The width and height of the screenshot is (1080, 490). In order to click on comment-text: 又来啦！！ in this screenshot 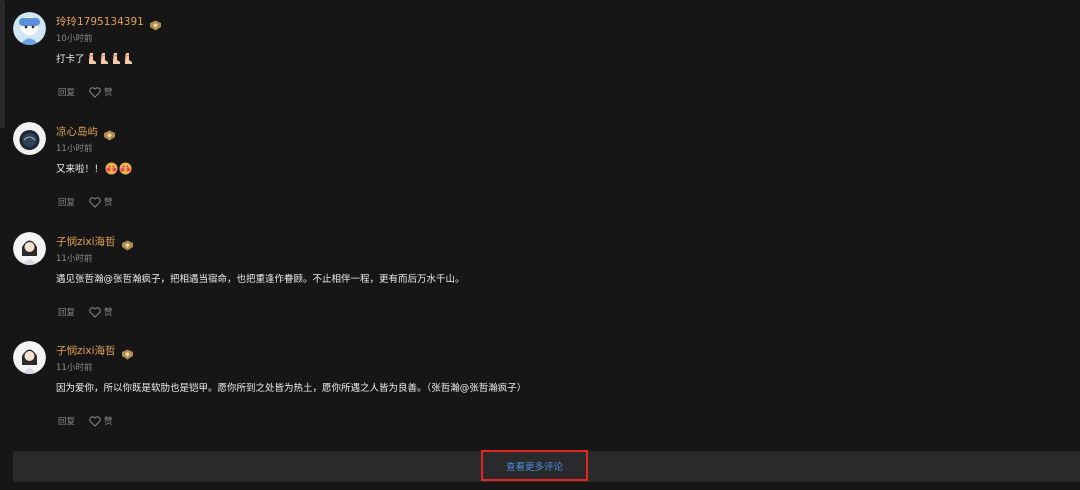, I will do `click(94, 168)`.